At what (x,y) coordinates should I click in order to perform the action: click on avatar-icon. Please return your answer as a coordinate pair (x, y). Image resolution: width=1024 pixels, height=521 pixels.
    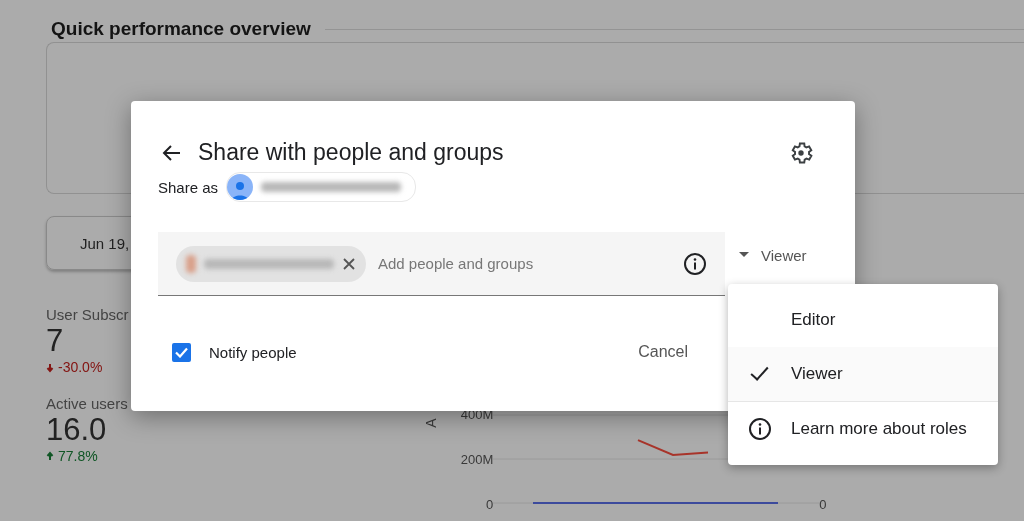
    Looking at the image, I should click on (240, 187).